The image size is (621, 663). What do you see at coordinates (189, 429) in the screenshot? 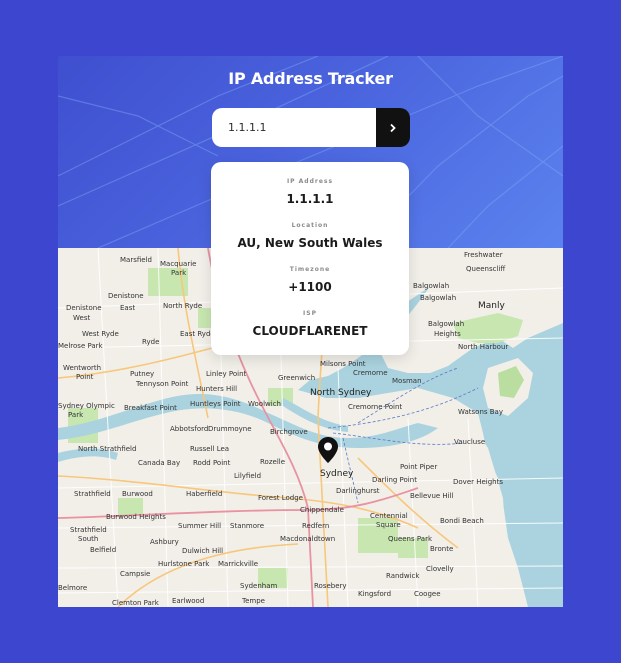
I see `map-label: Abbotsford` at bounding box center [189, 429].